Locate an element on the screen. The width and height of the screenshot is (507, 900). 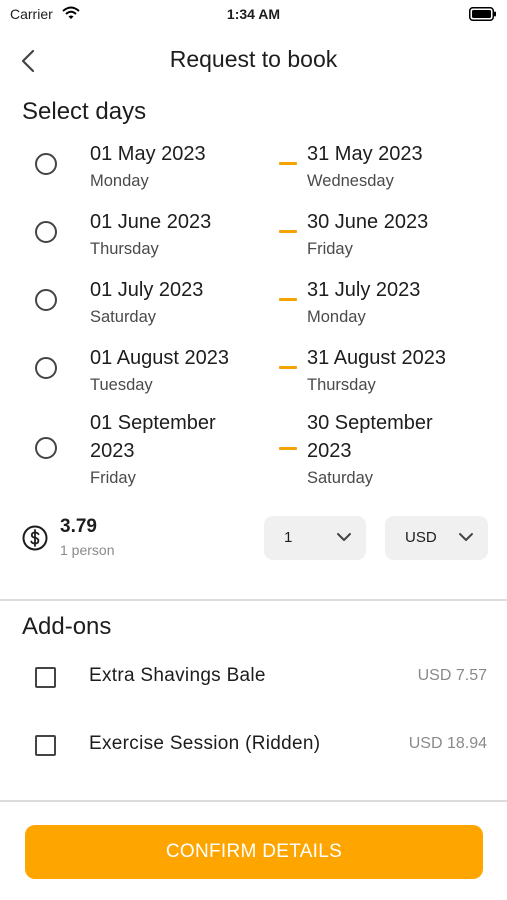
start-weekday: Thursday is located at coordinates (124, 249).